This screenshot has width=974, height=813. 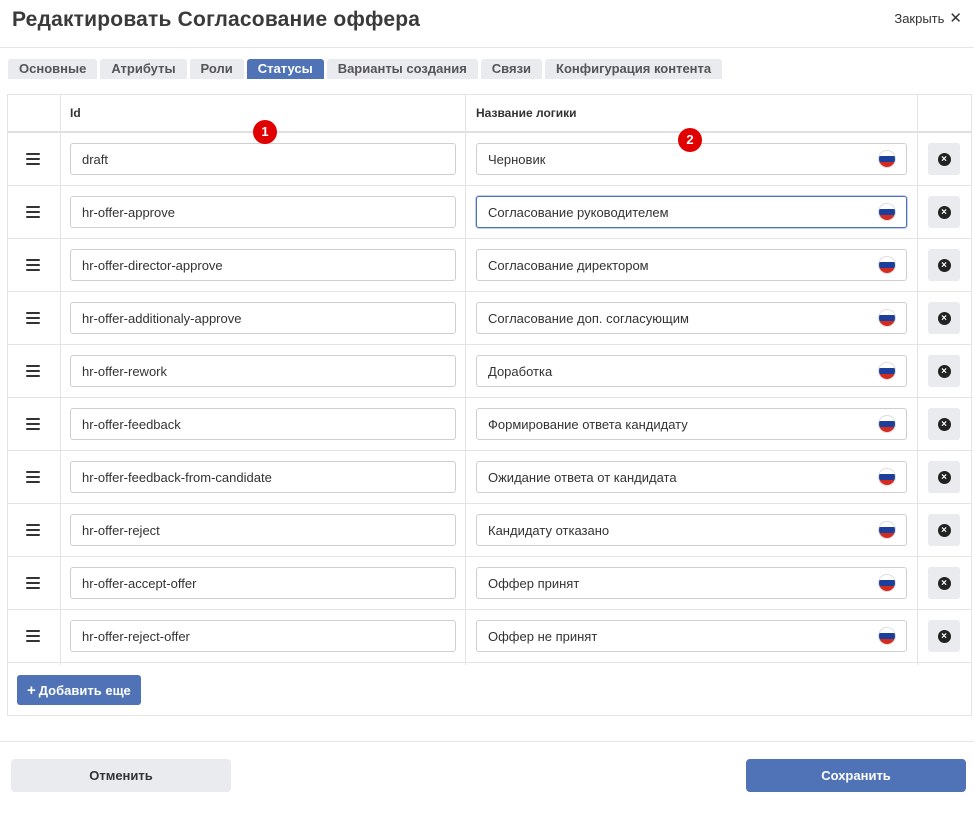 I want to click on close-label: Закрыть, so click(x=919, y=18).